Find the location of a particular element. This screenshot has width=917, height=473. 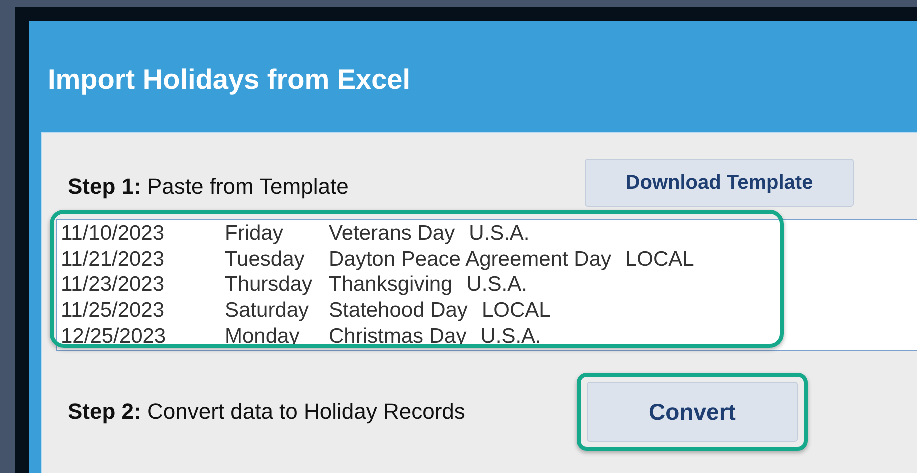

holiday-weekday: Friday is located at coordinates (254, 234).